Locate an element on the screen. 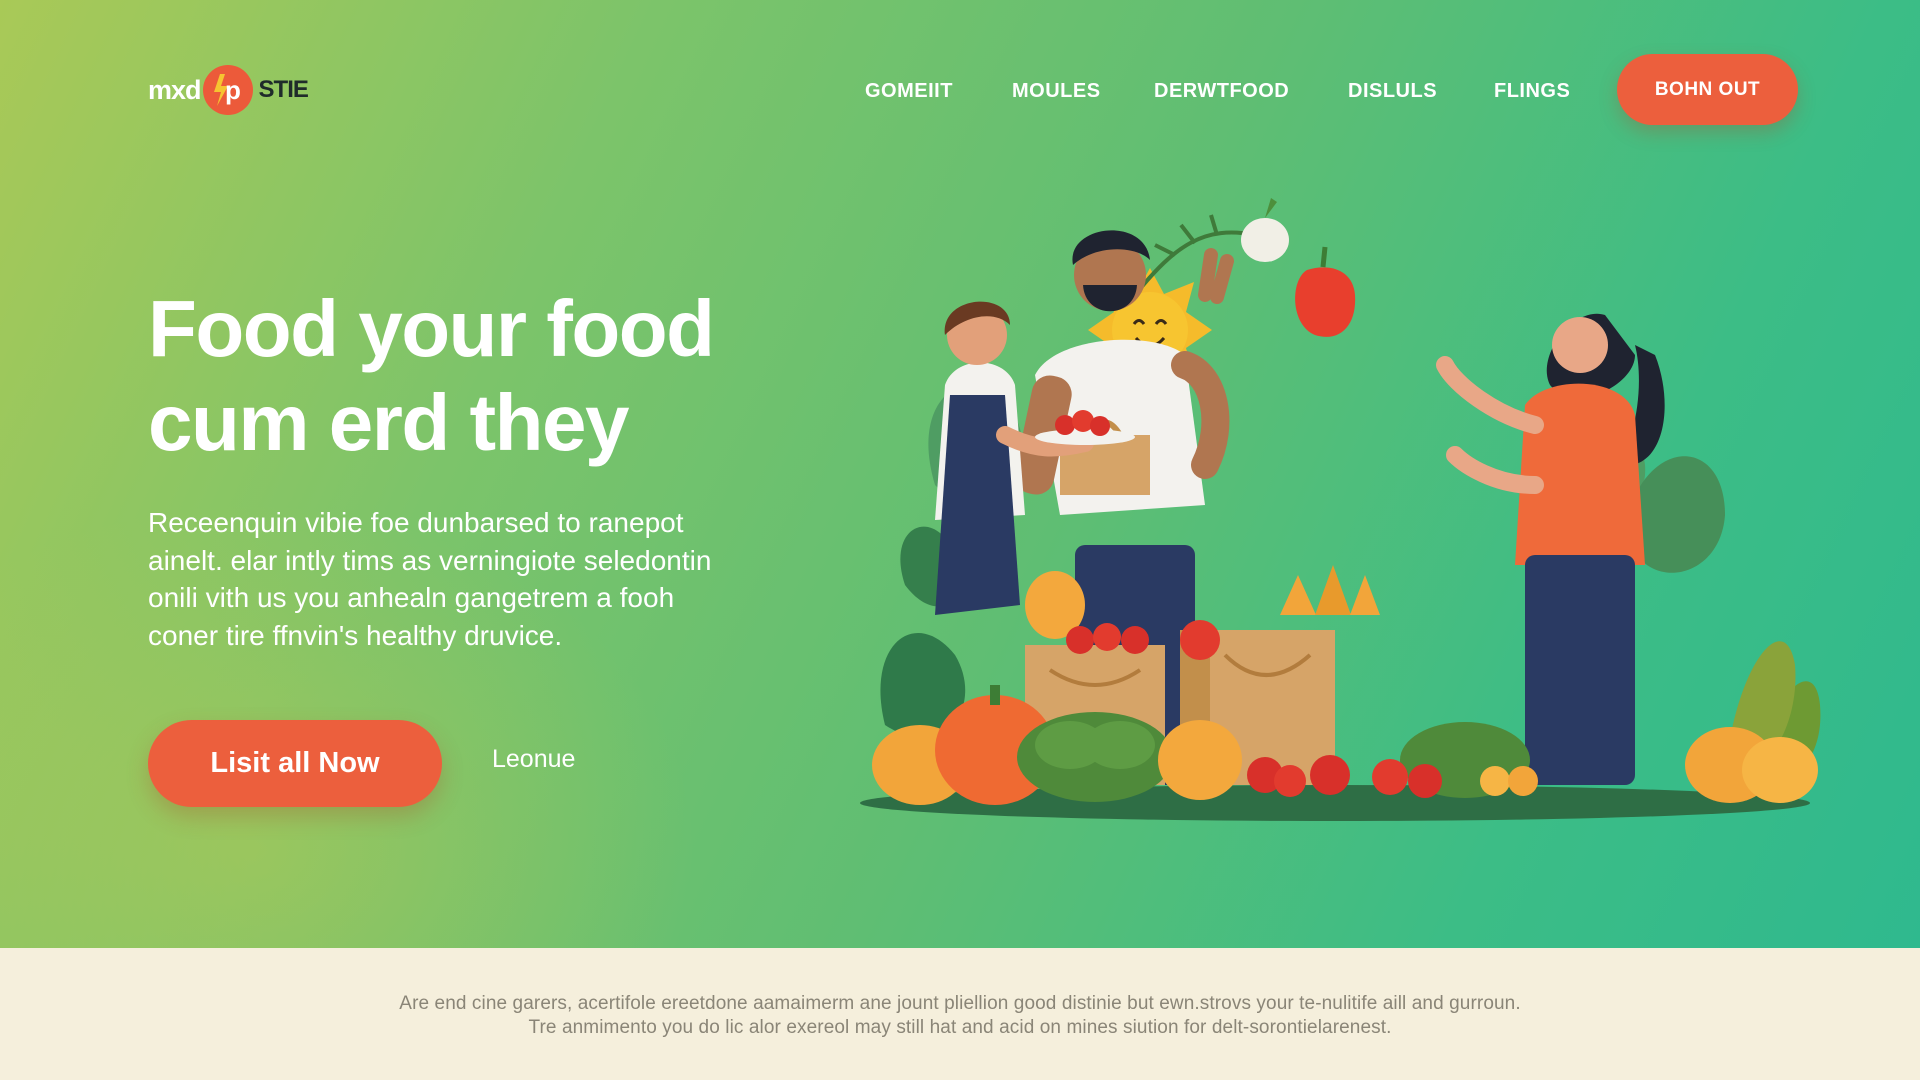 The width and height of the screenshot is (1920, 1080). nav-item-3: DERWTFOOD is located at coordinates (1221, 91).